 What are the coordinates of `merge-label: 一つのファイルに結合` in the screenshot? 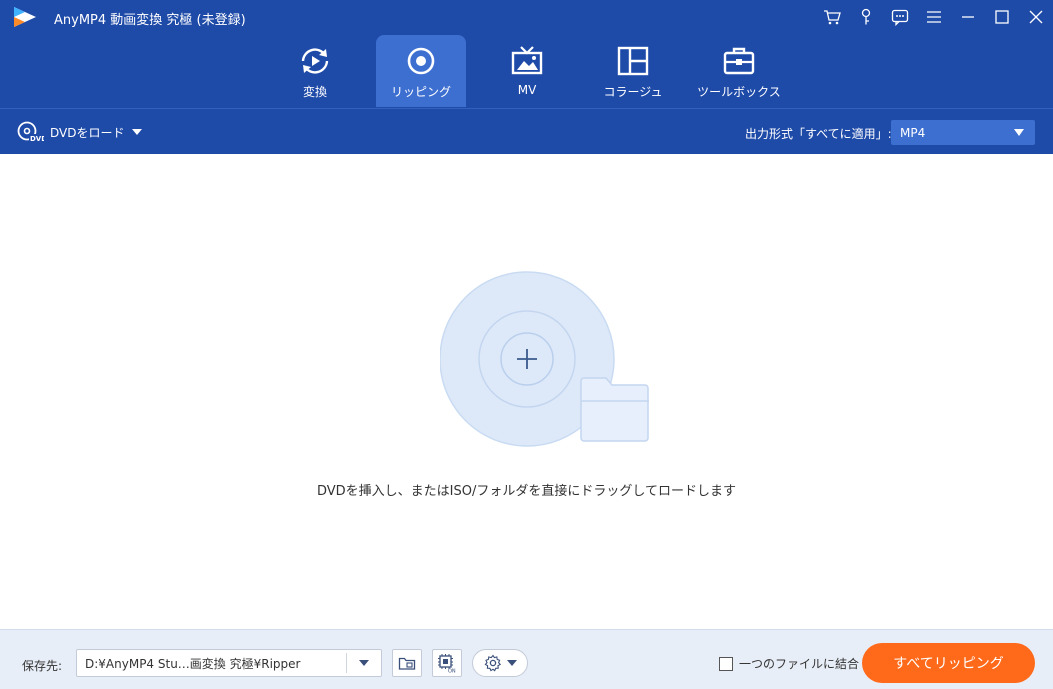 It's located at (799, 664).